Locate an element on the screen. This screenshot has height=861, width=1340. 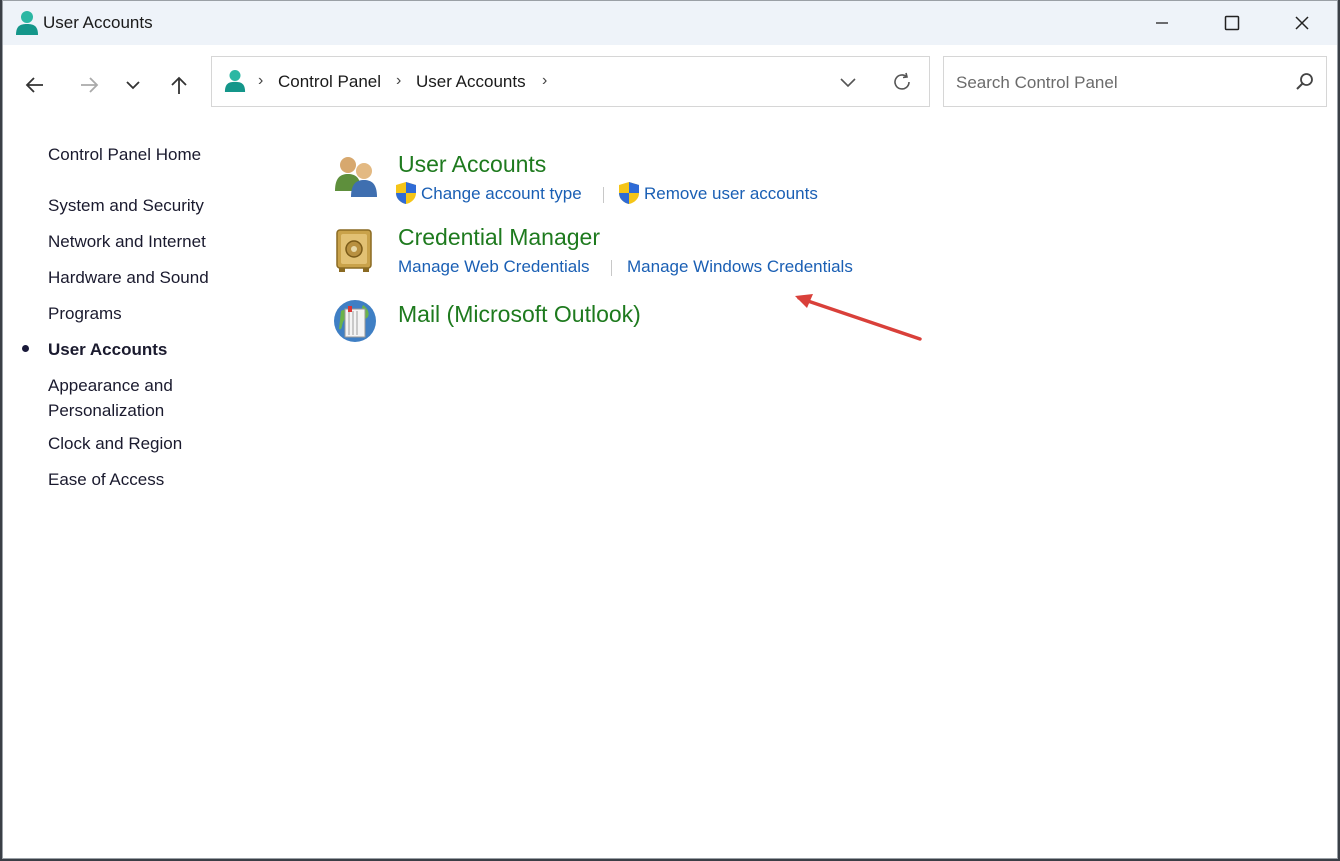
sidebar-item-hardware-and-sound: Hardware and Sound is located at coordinates (128, 277).